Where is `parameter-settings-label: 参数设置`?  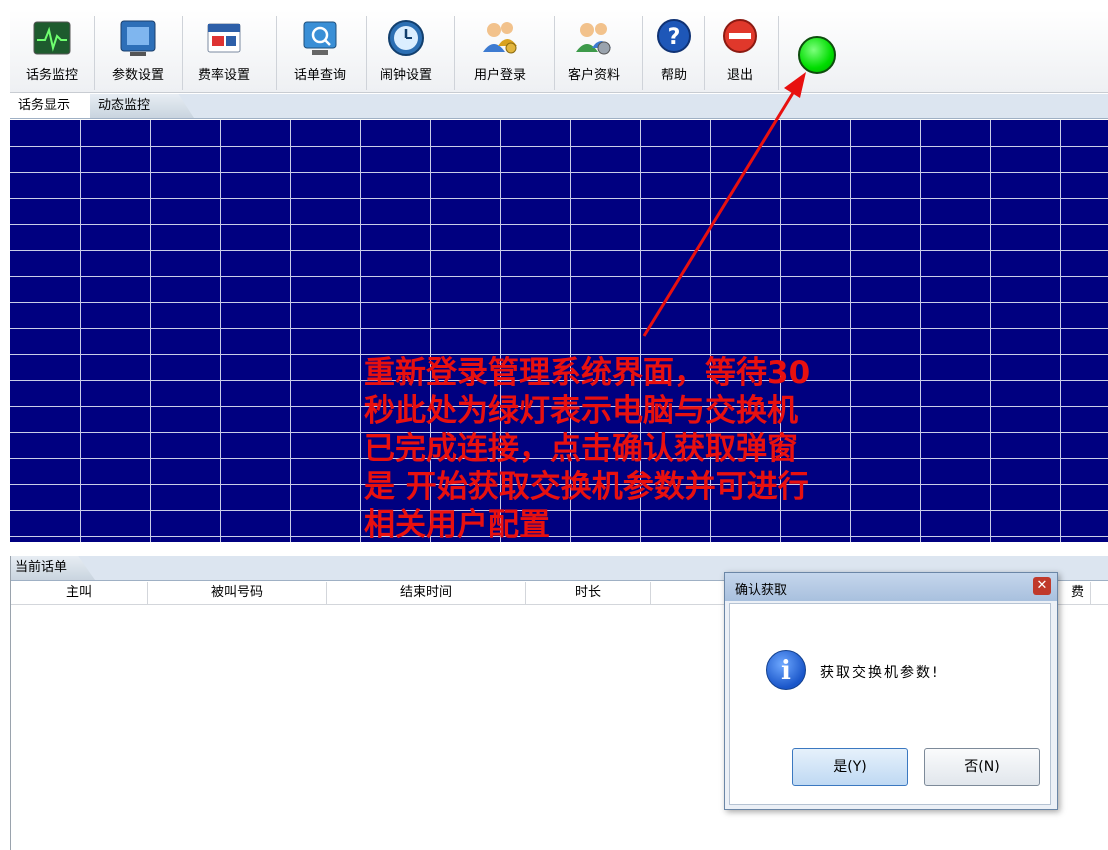 parameter-settings-label: 参数设置 is located at coordinates (137, 75).